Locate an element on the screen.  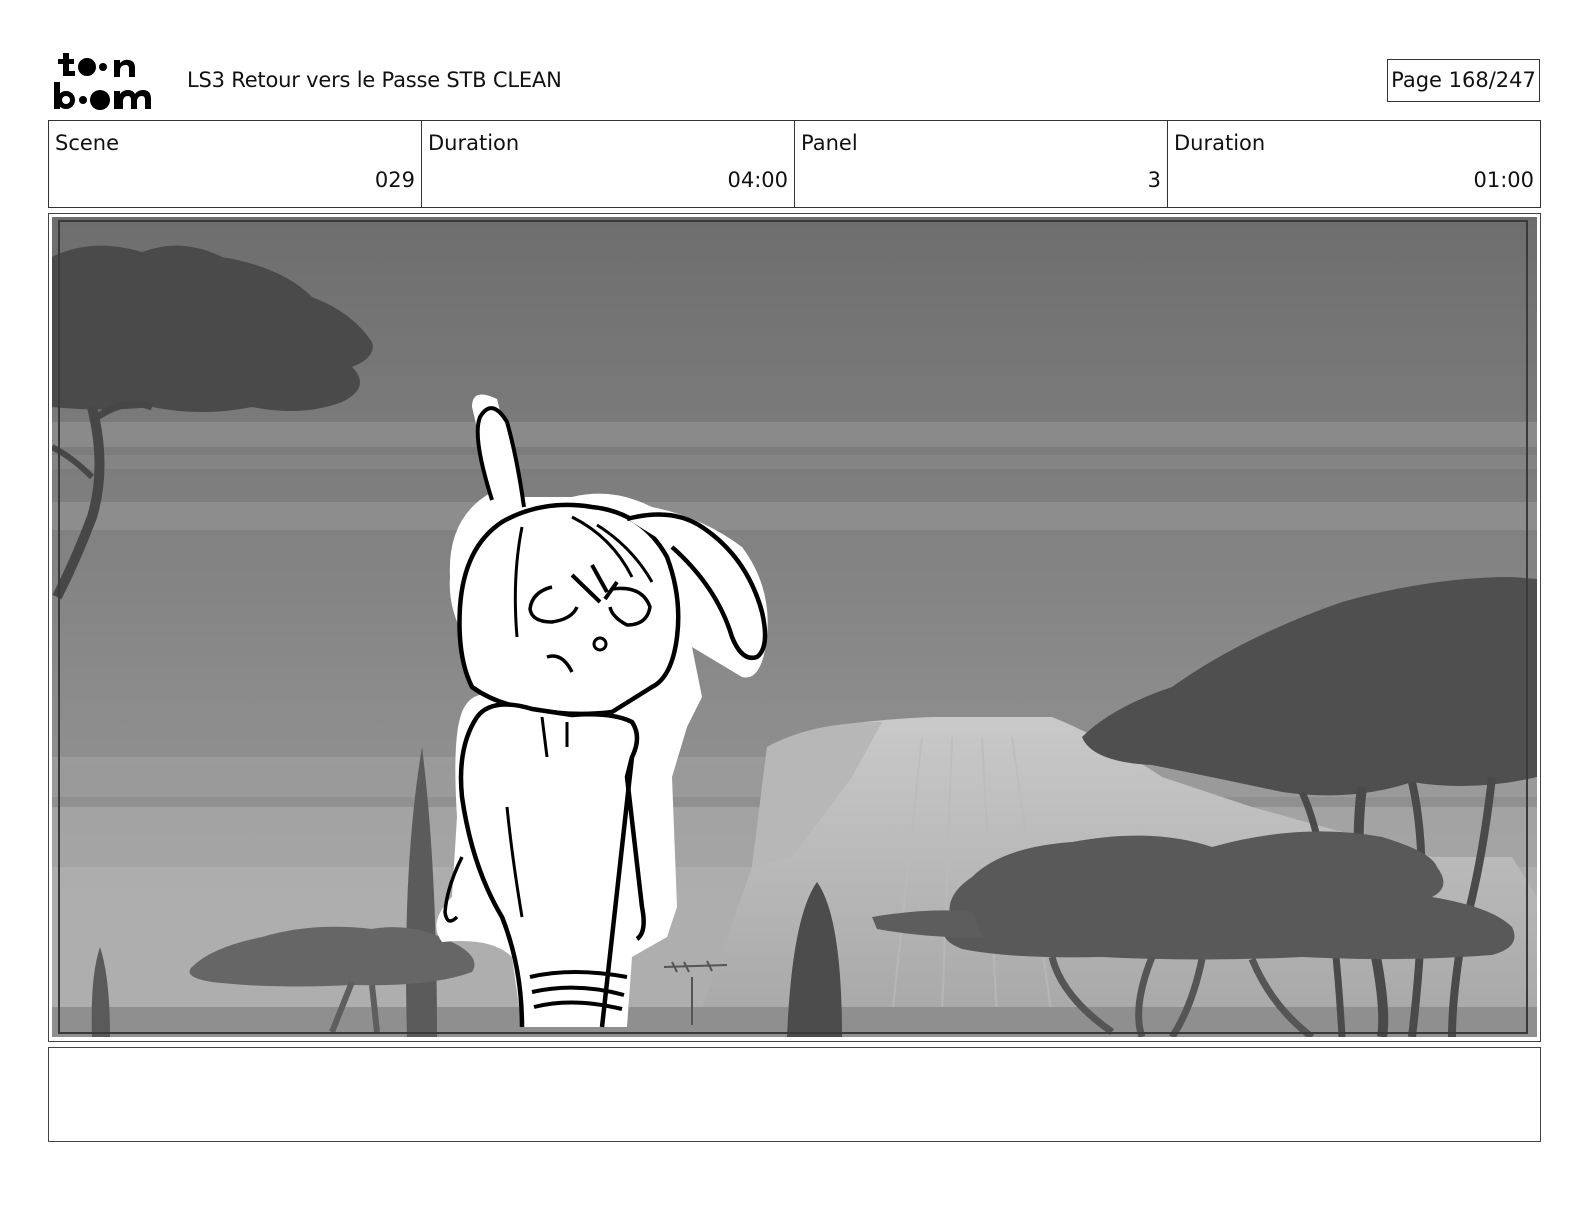
panel-value: 3 is located at coordinates (1154, 180).